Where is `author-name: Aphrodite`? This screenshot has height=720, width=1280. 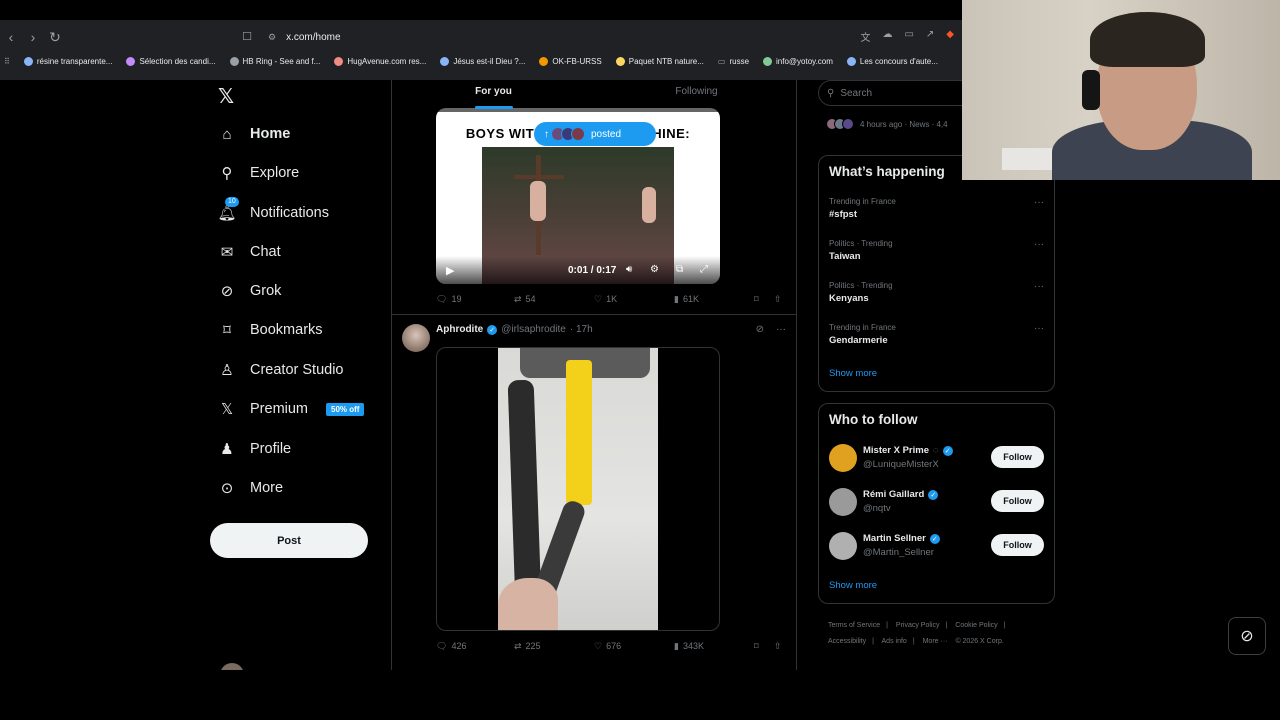
author-name: Aphrodite is located at coordinates (459, 329).